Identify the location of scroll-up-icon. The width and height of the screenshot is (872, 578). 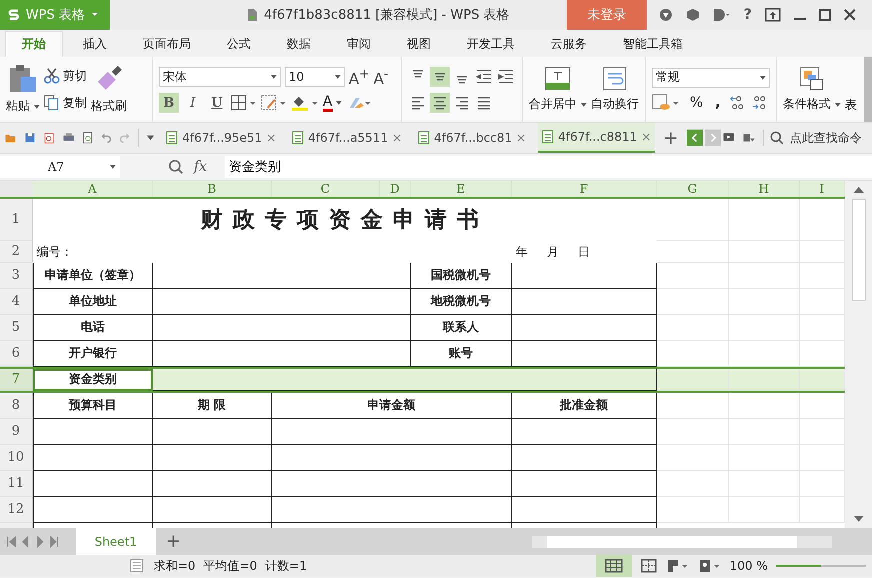
(859, 190).